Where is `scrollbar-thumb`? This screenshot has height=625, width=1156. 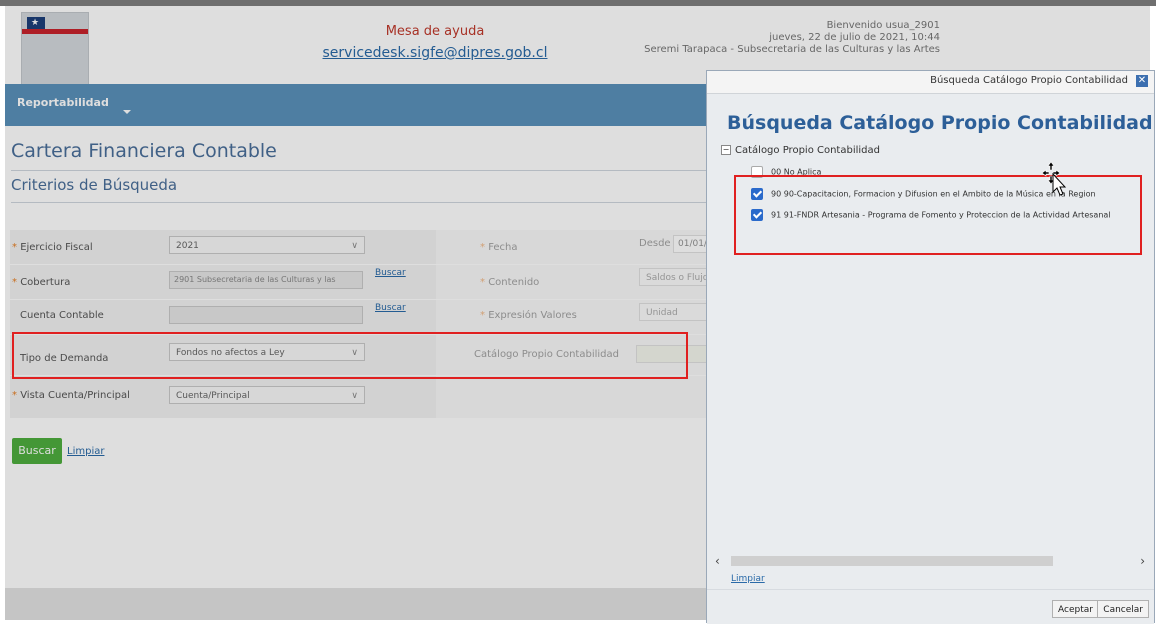 scrollbar-thumb is located at coordinates (892, 561).